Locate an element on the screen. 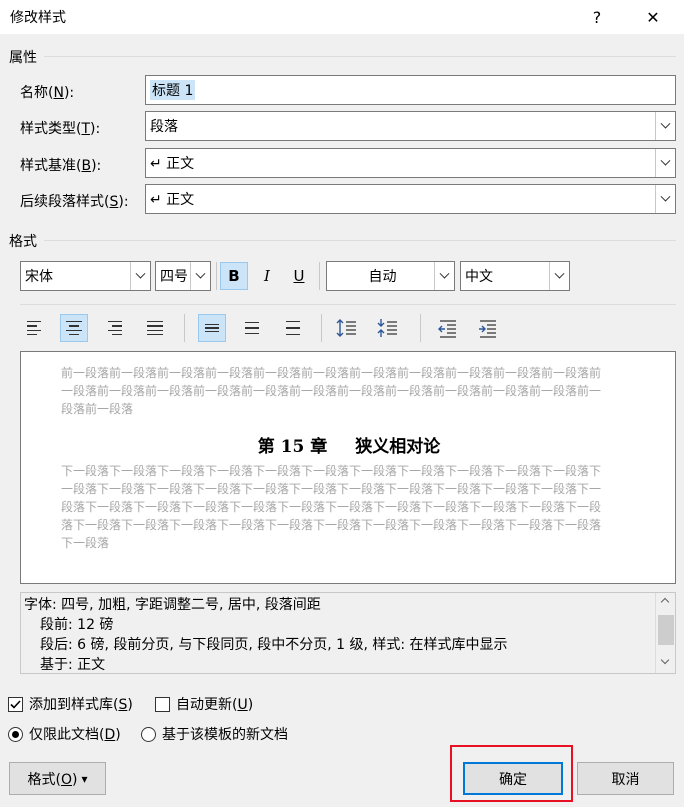 The image size is (684, 807). outdent-icon is located at coordinates (447, 329).